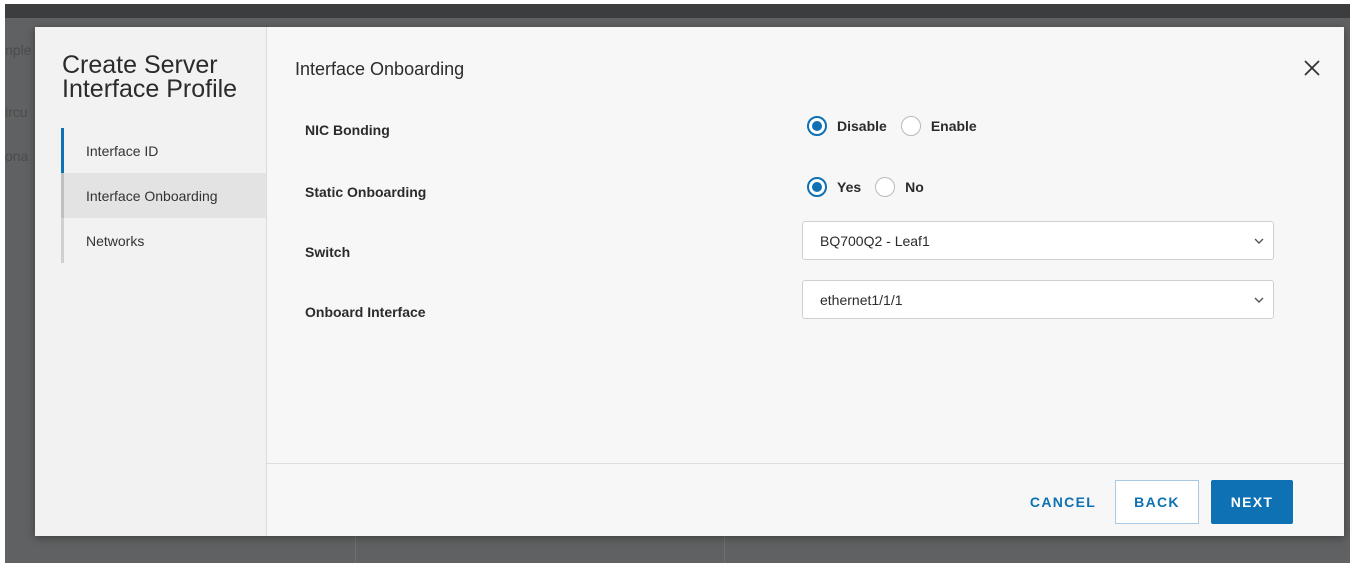  Describe the element at coordinates (18, 50) in the screenshot. I see `backdrop-text: nple` at that location.